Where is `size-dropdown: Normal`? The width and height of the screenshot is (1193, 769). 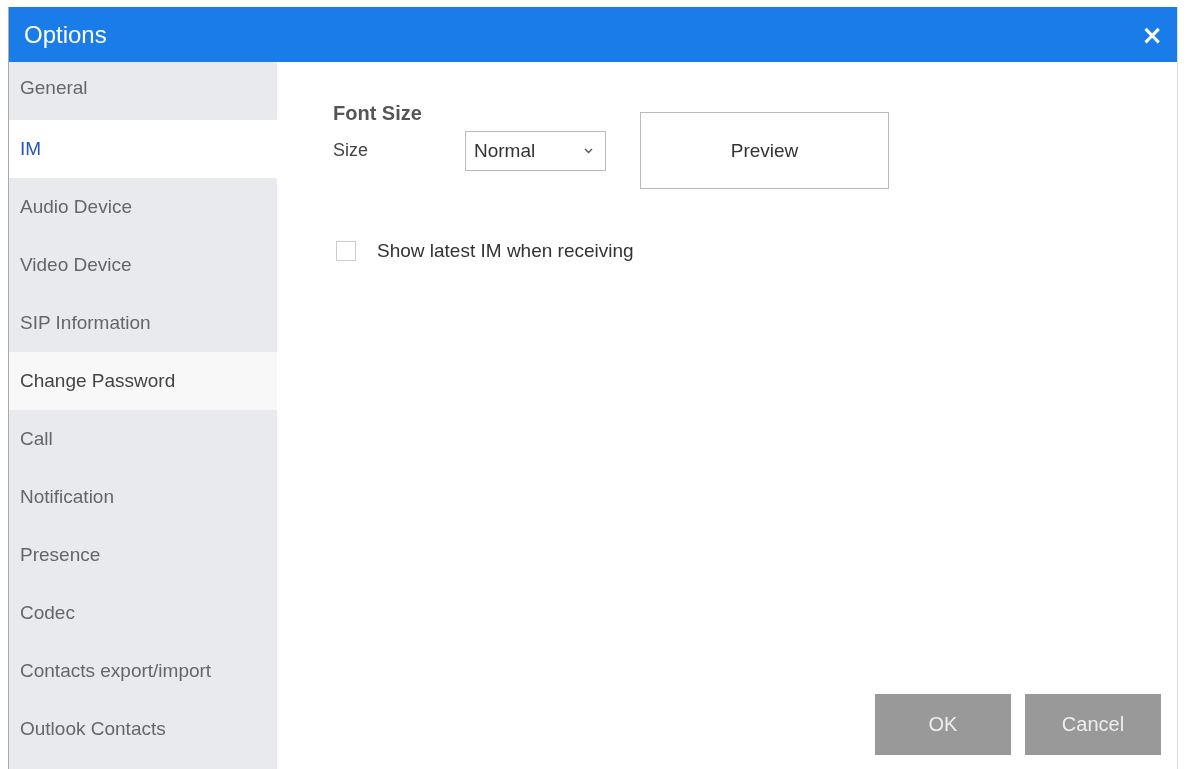 size-dropdown: Normal is located at coordinates (535, 150).